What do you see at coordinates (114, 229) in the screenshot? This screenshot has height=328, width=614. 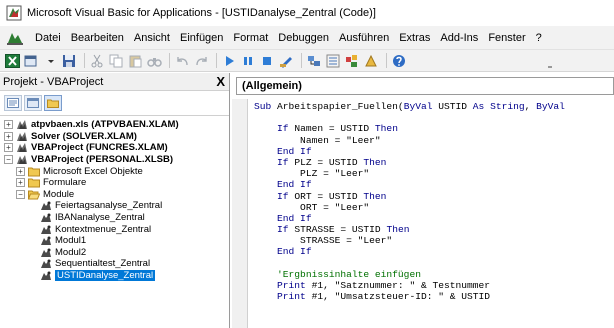 I see `tree-item-module-kontextmenue: Kontextmenue_Zentral` at bounding box center [114, 229].